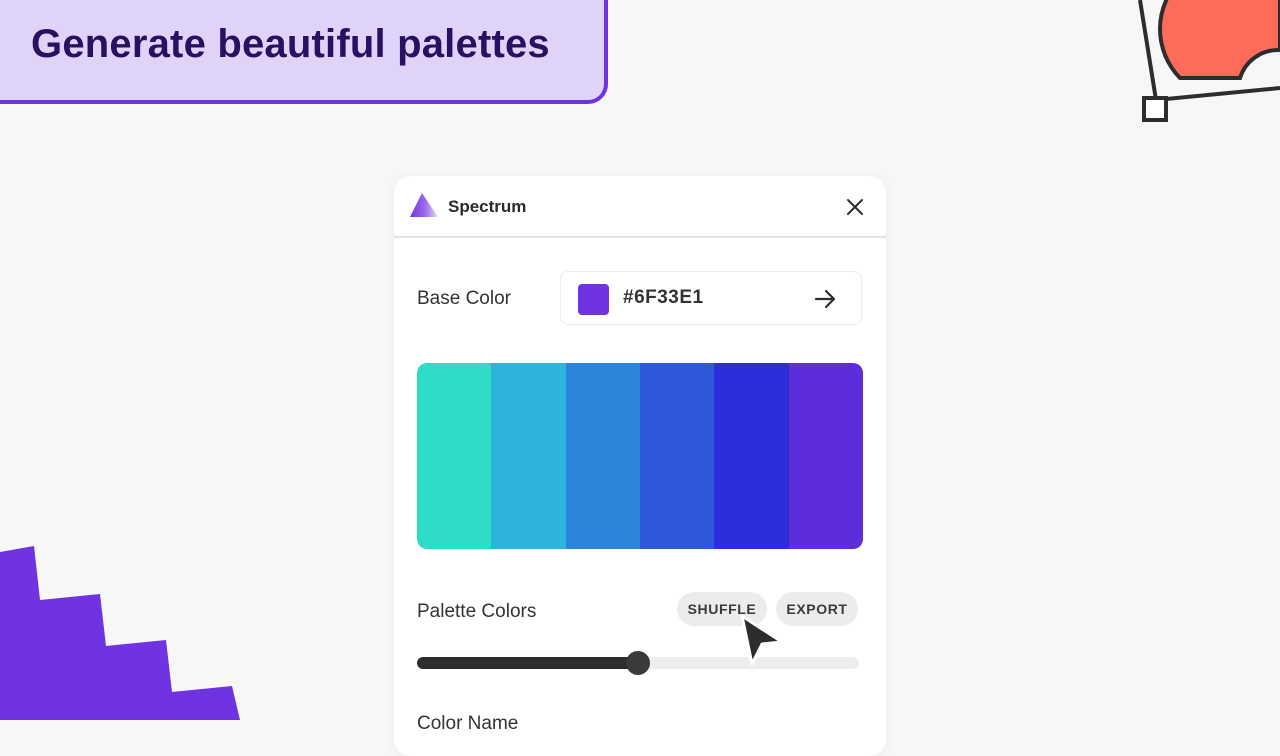 Image resolution: width=1280 pixels, height=756 pixels. What do you see at coordinates (487, 206) in the screenshot?
I see `app-title: Spectrum` at bounding box center [487, 206].